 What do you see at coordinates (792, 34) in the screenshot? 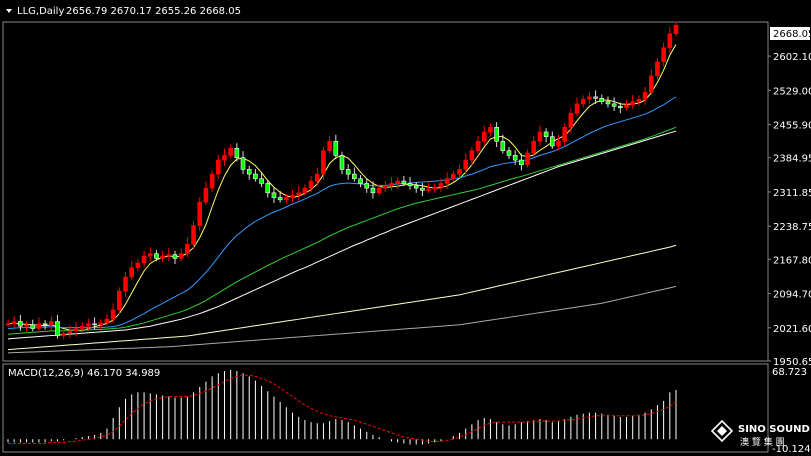
I see `current-price-label: 2668.05` at bounding box center [792, 34].